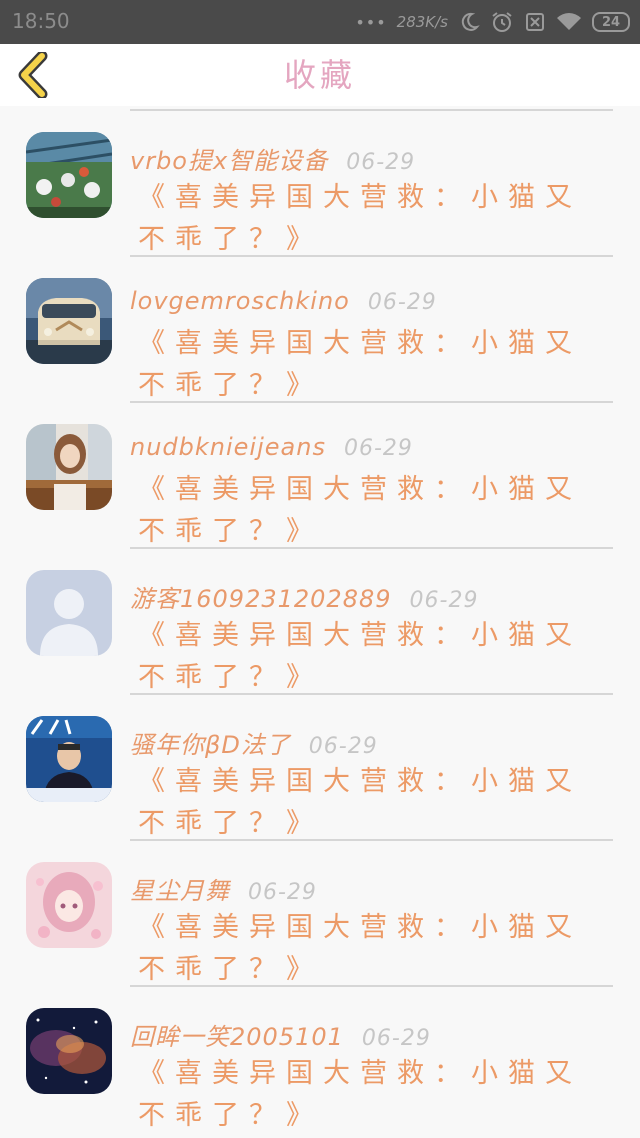 The height and width of the screenshot is (1138, 640). What do you see at coordinates (320, 22) in the screenshot?
I see `status-bar: 18:50 ••• 283K/s 24` at bounding box center [320, 22].